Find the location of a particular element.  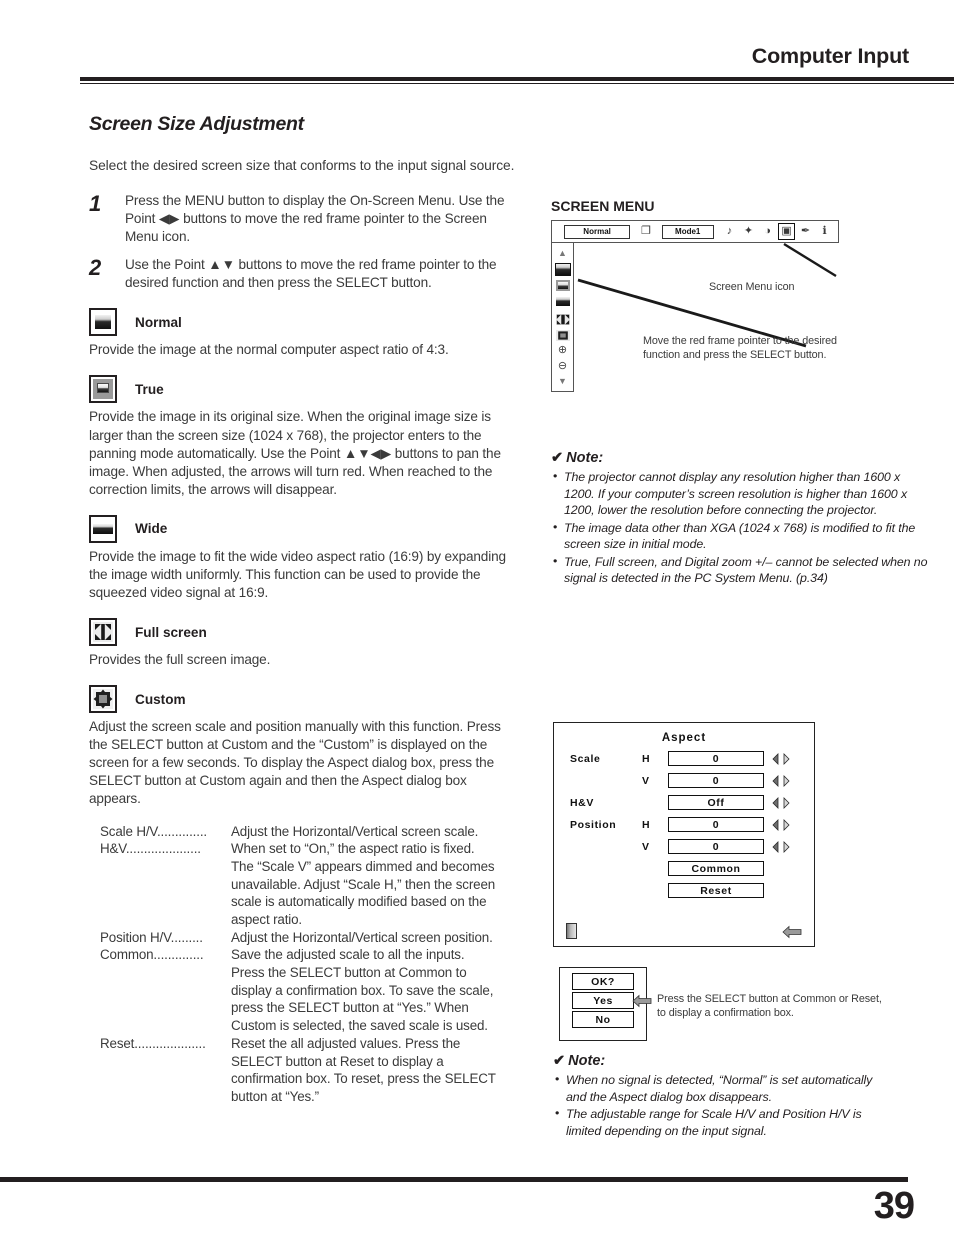

function-true-label: True is located at coordinates (149, 389).